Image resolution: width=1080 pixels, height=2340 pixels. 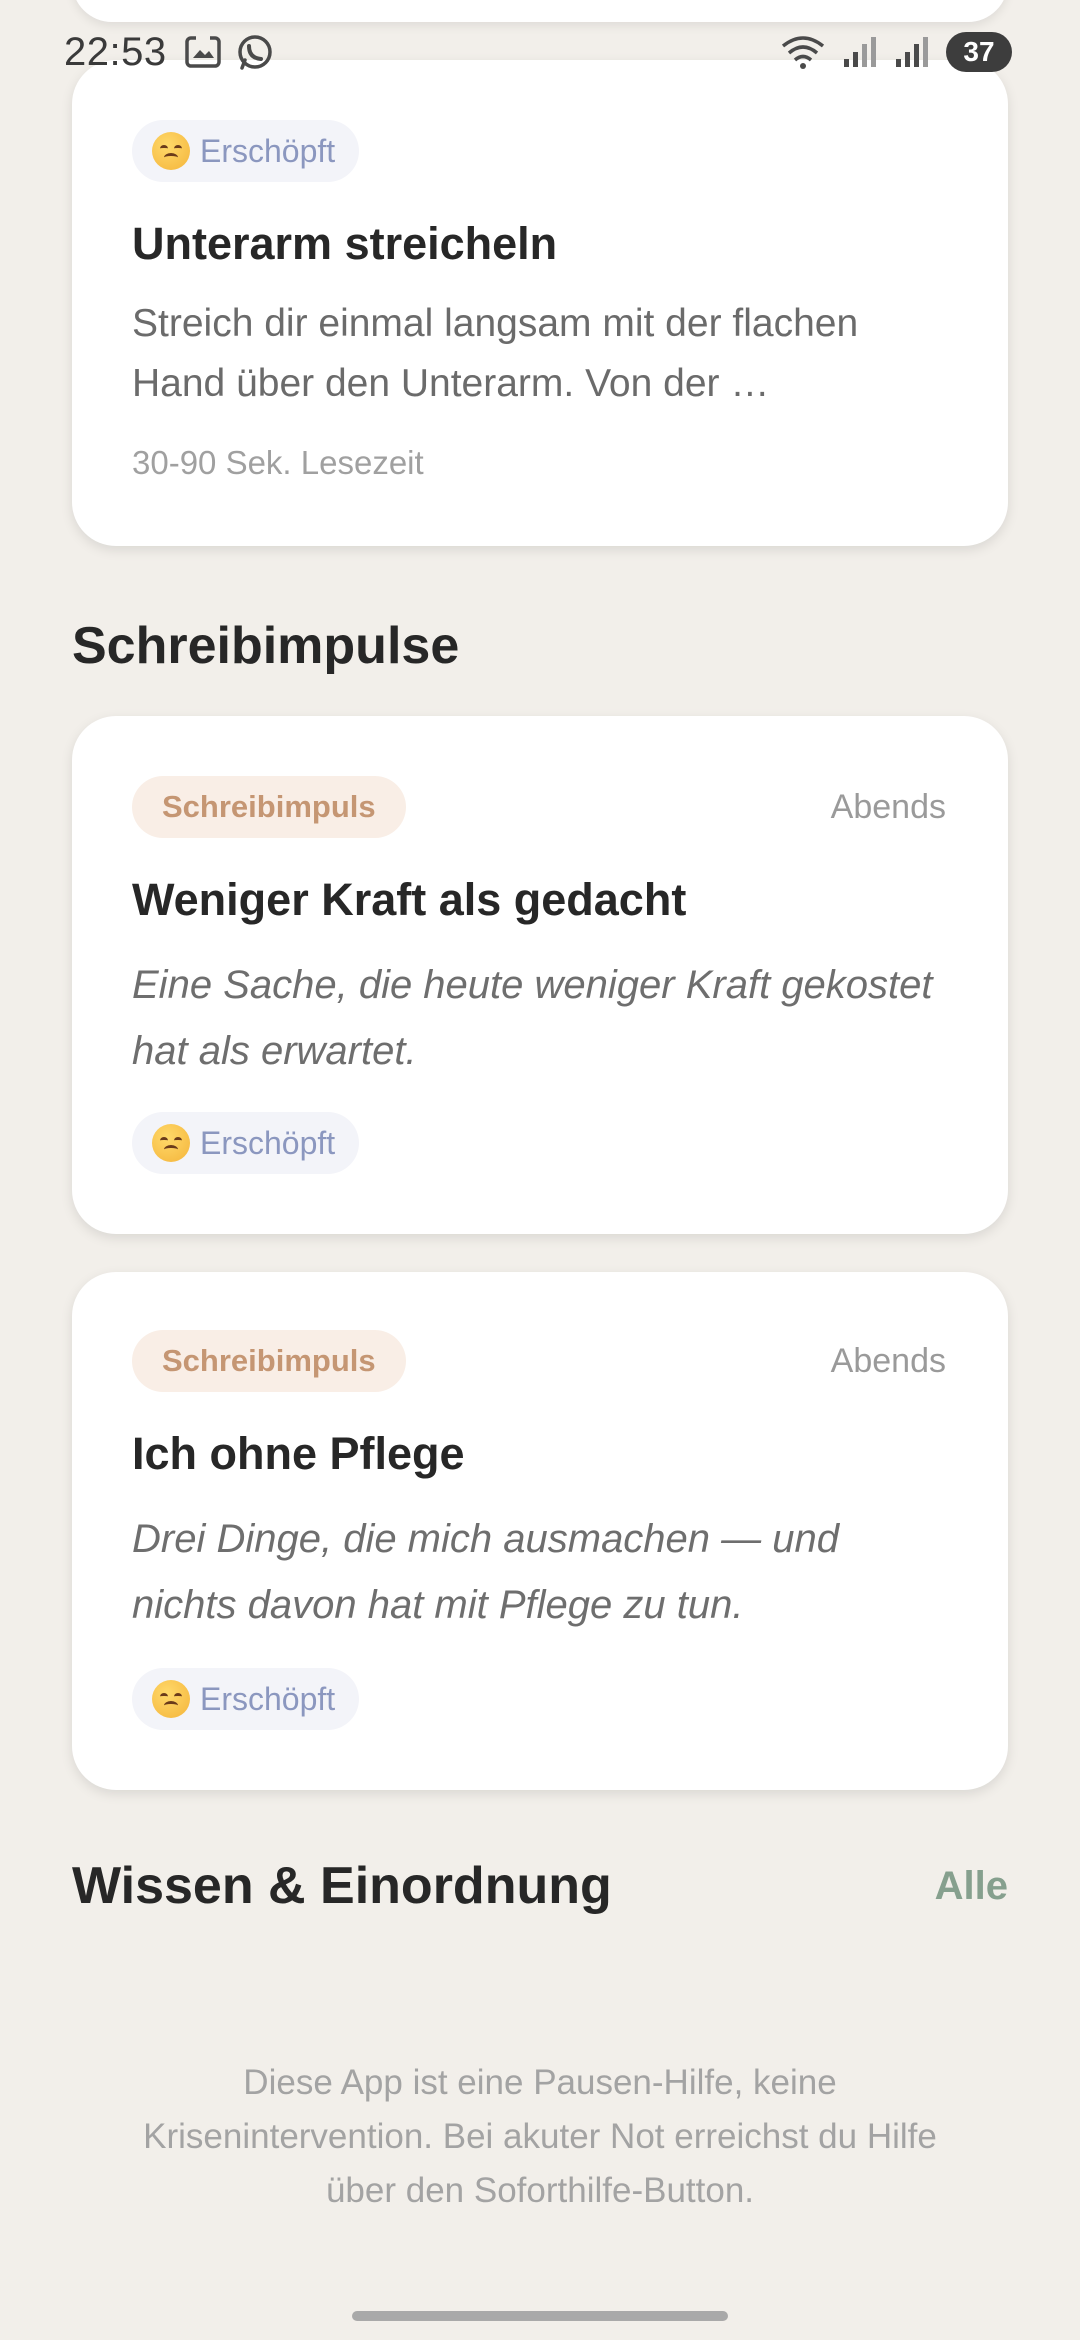 What do you see at coordinates (409, 899) in the screenshot?
I see `card-title: Weniger Kraft als gedacht` at bounding box center [409, 899].